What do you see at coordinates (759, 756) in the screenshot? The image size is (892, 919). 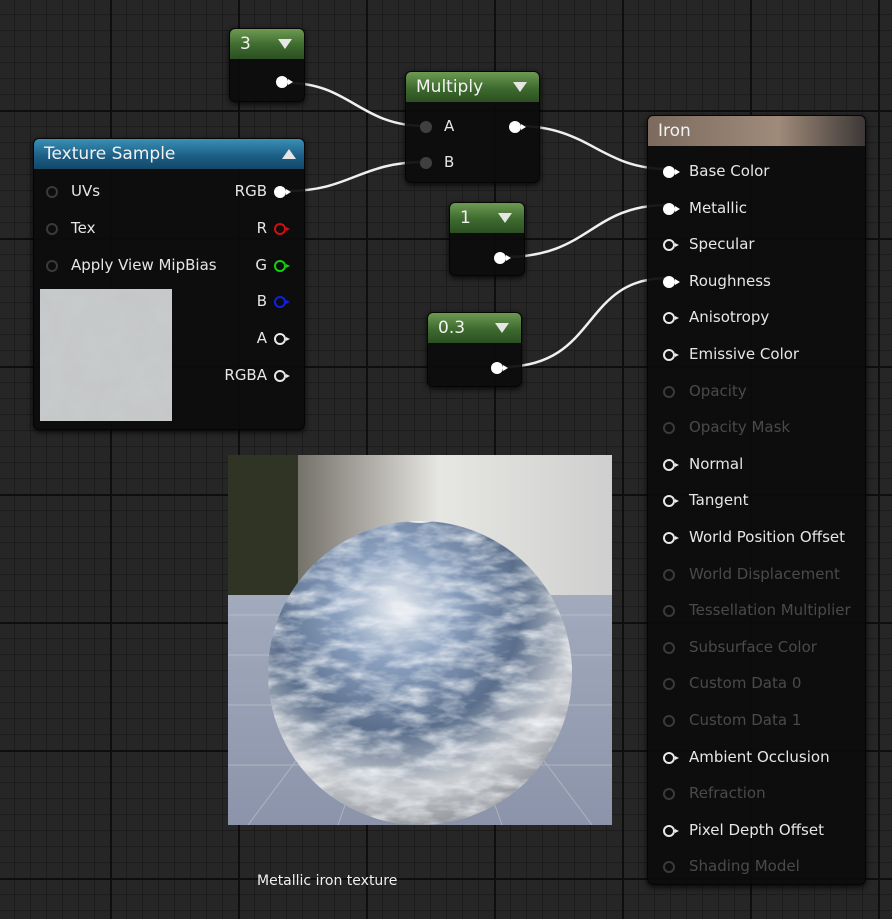 I see `material-pin-label: Ambient Occlusion` at bounding box center [759, 756].